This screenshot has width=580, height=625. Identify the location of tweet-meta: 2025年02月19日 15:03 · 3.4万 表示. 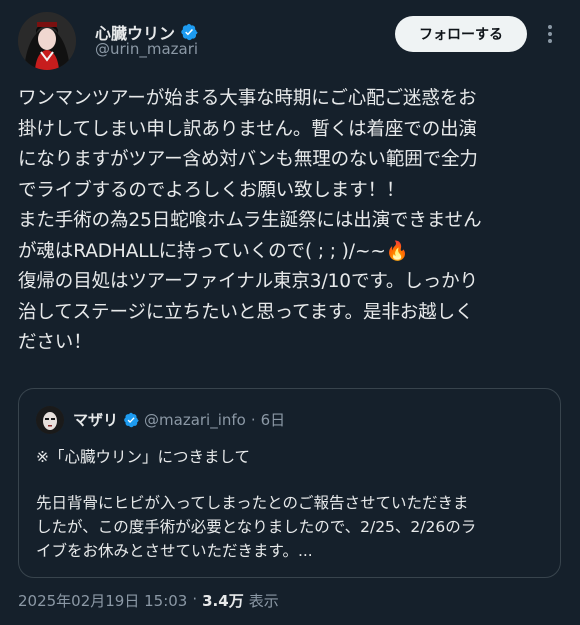
(148, 600).